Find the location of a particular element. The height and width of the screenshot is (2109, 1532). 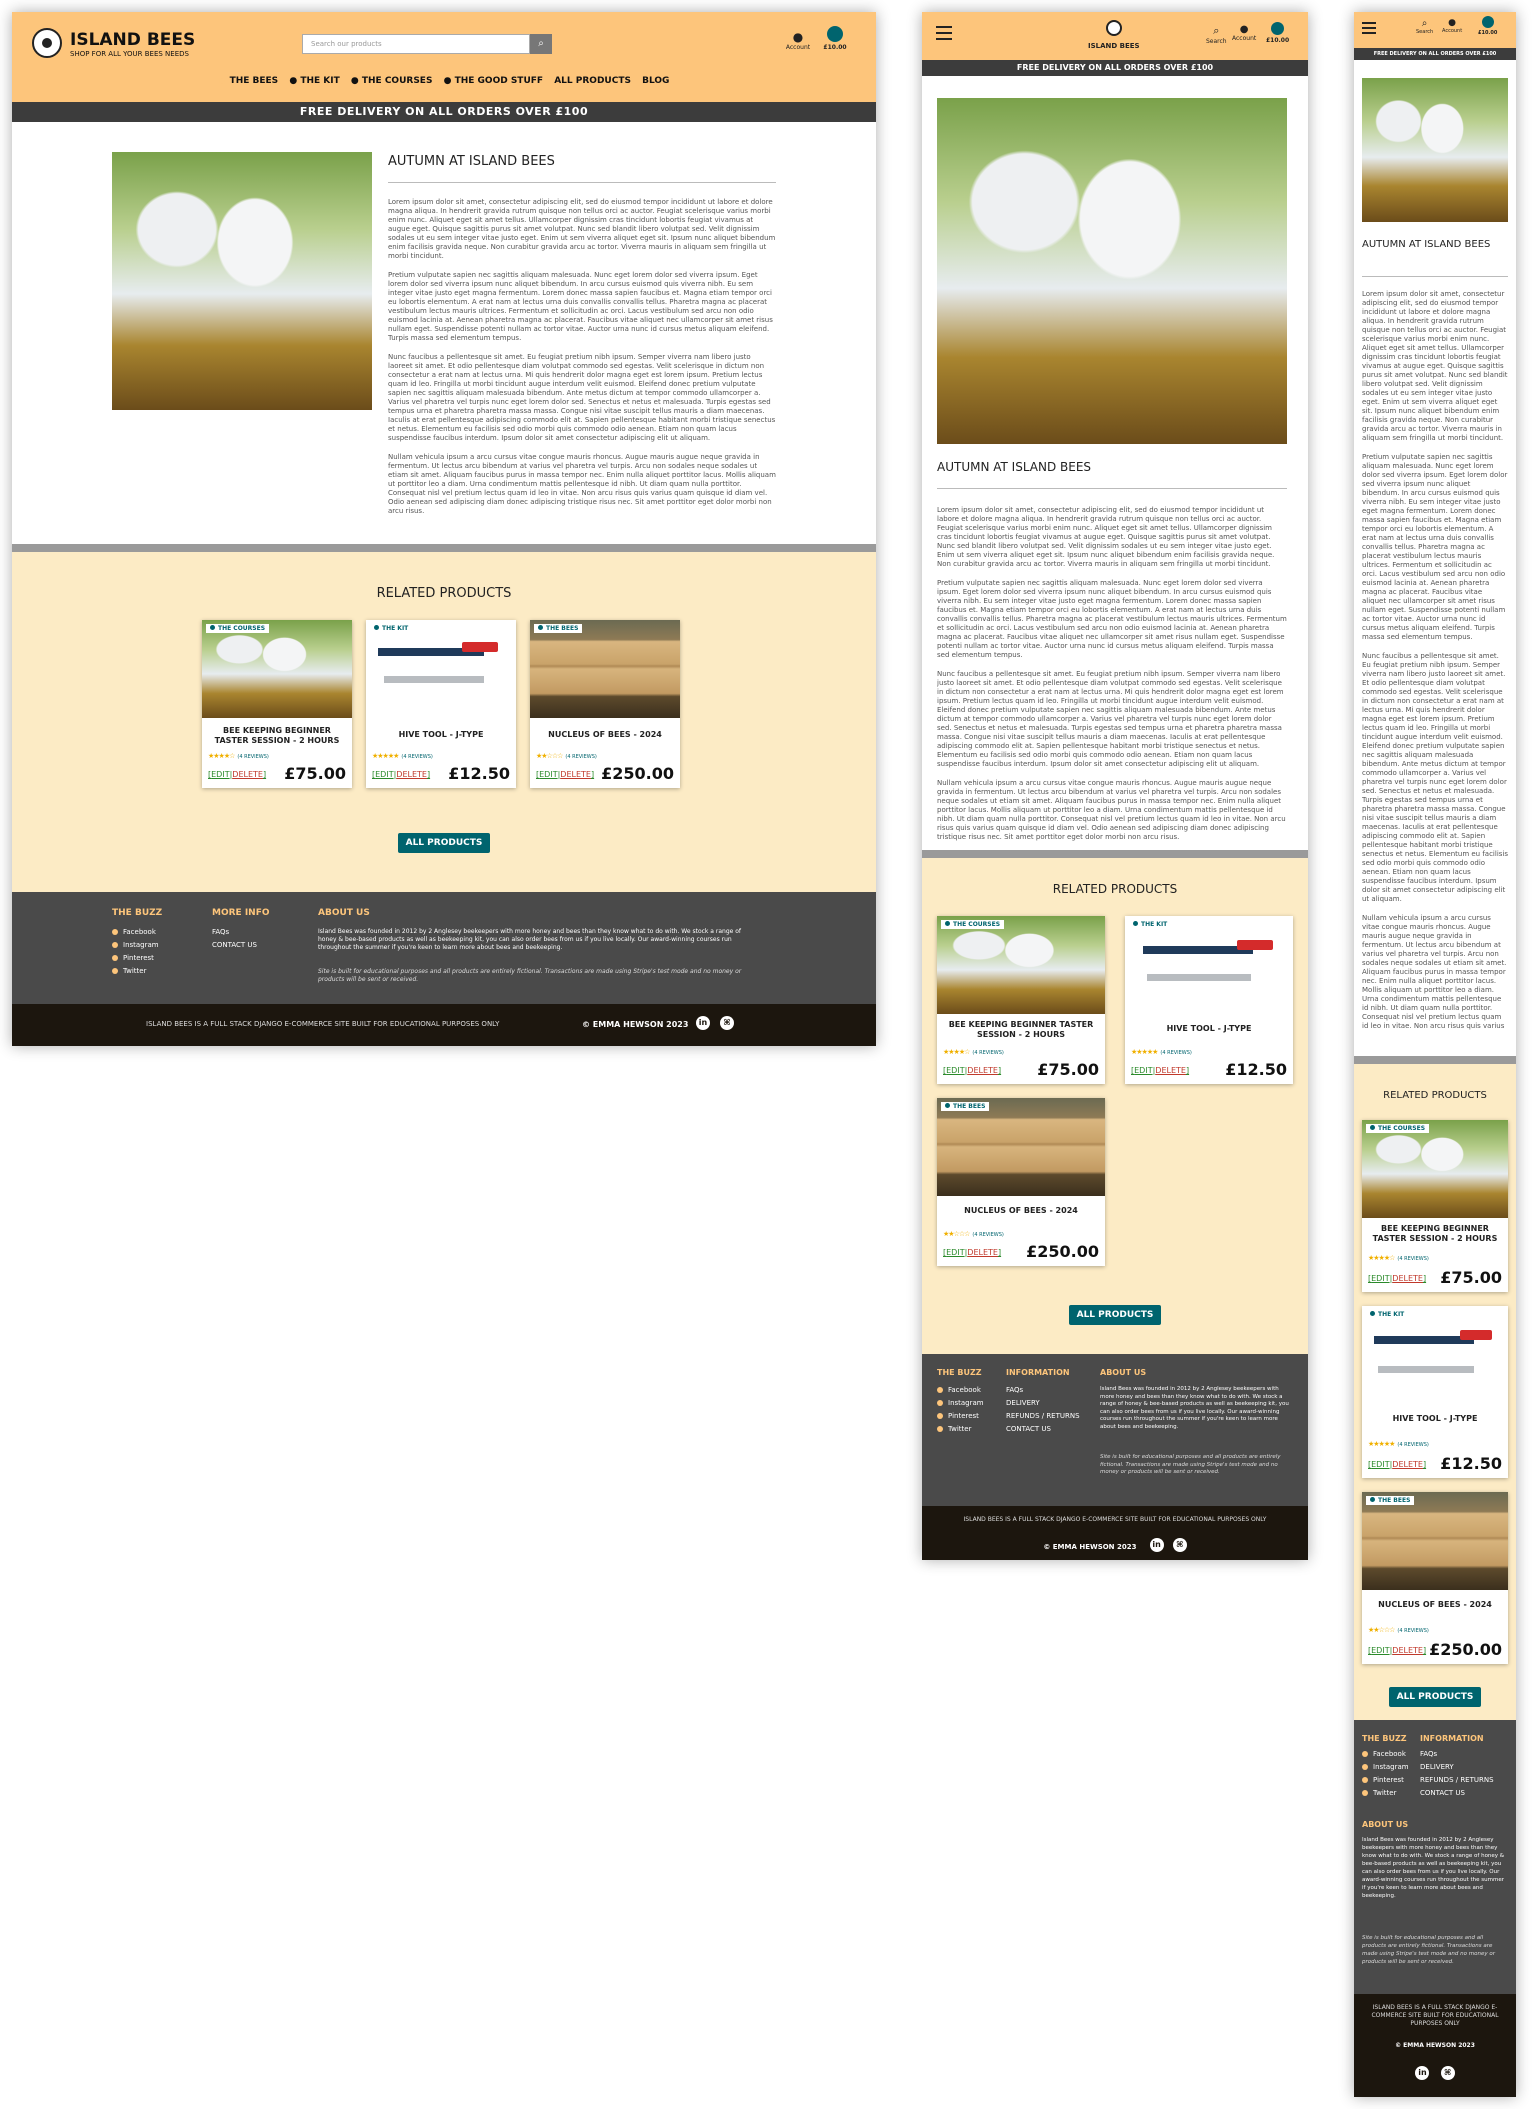

nav-the-bees: THE BEES is located at coordinates (249, 81).